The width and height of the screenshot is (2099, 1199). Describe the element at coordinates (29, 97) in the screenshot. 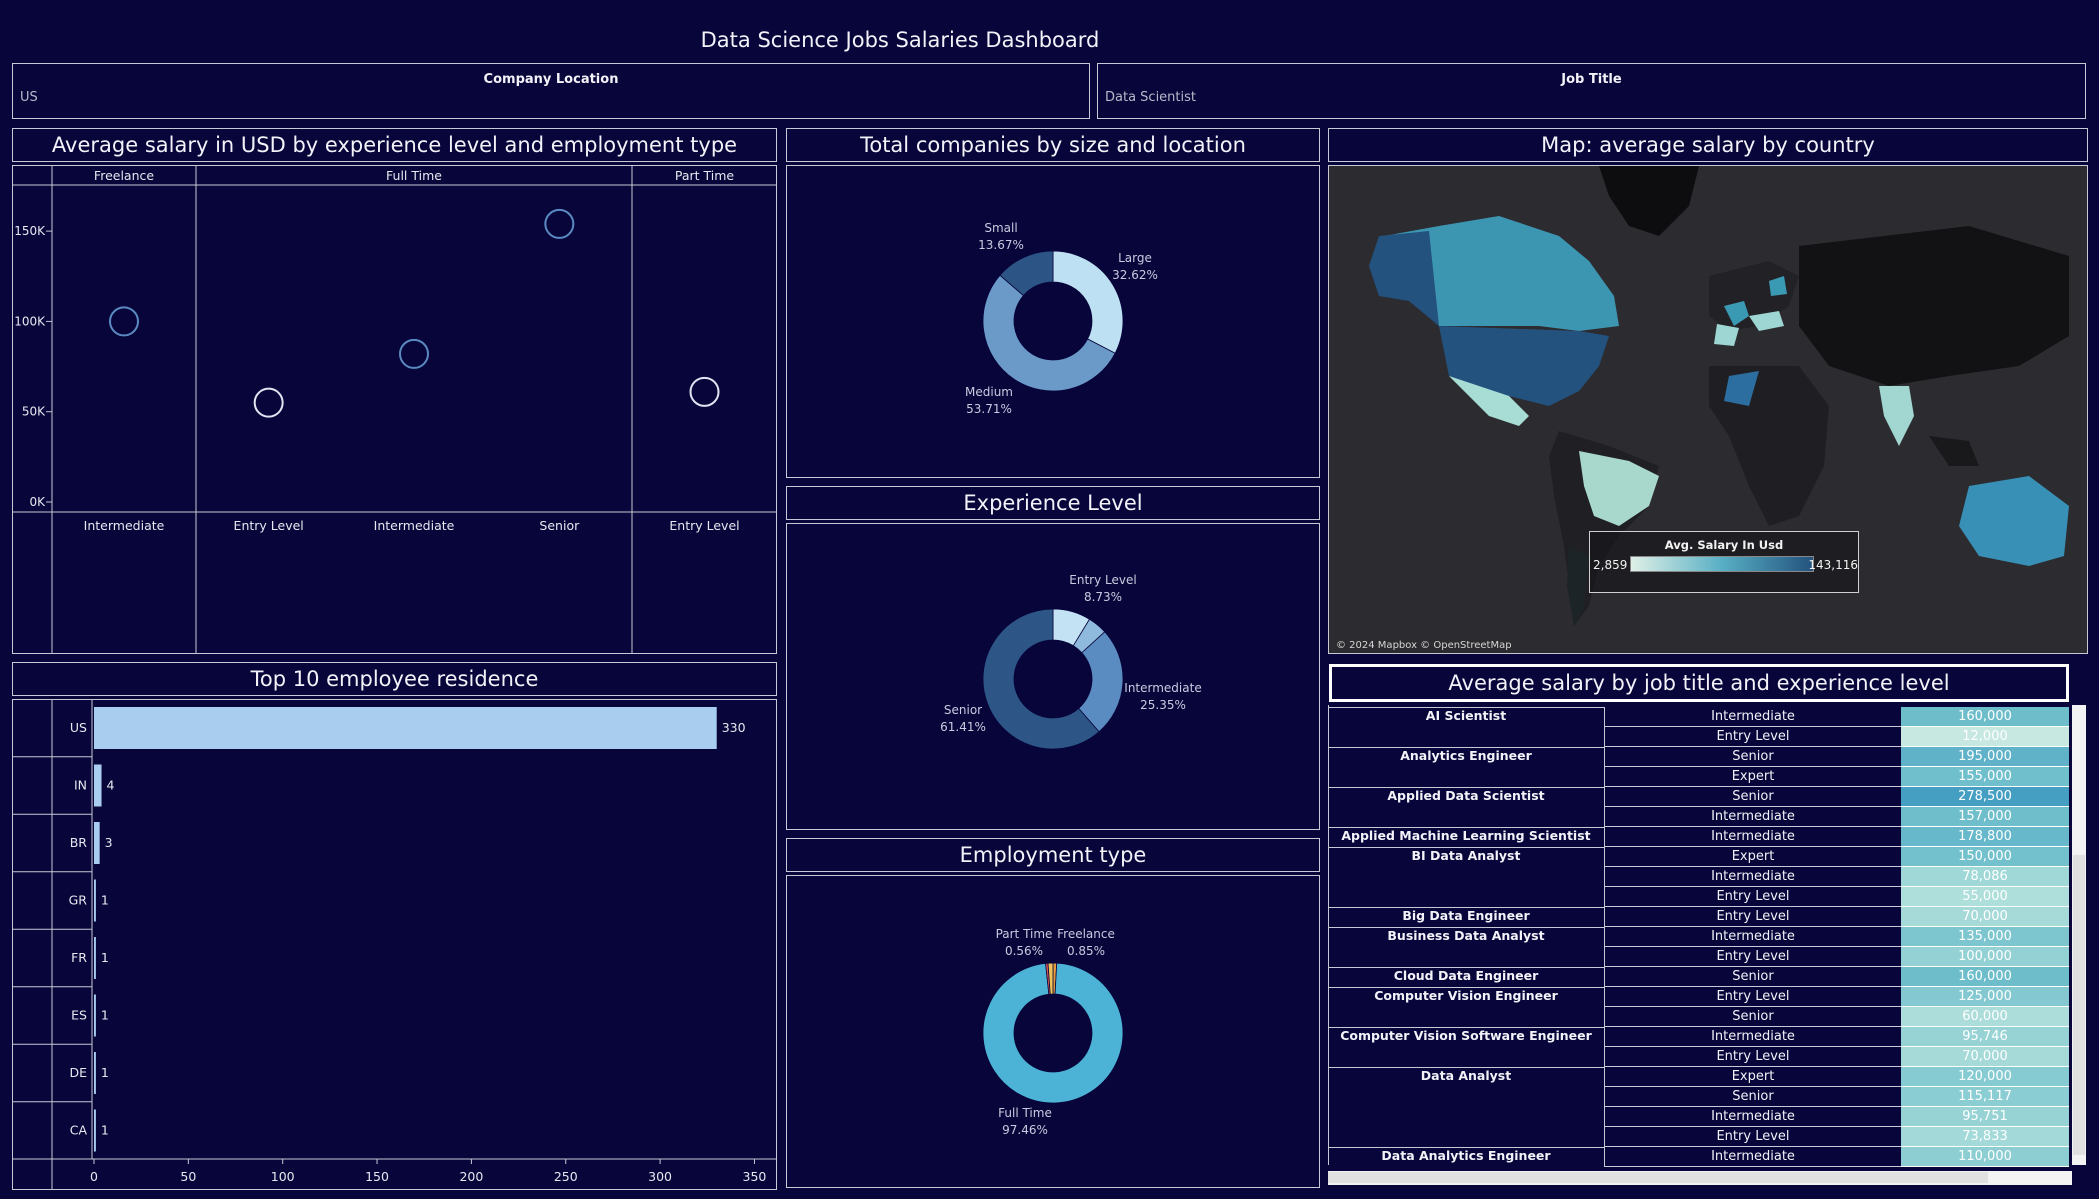

I see `filter-value: US` at that location.